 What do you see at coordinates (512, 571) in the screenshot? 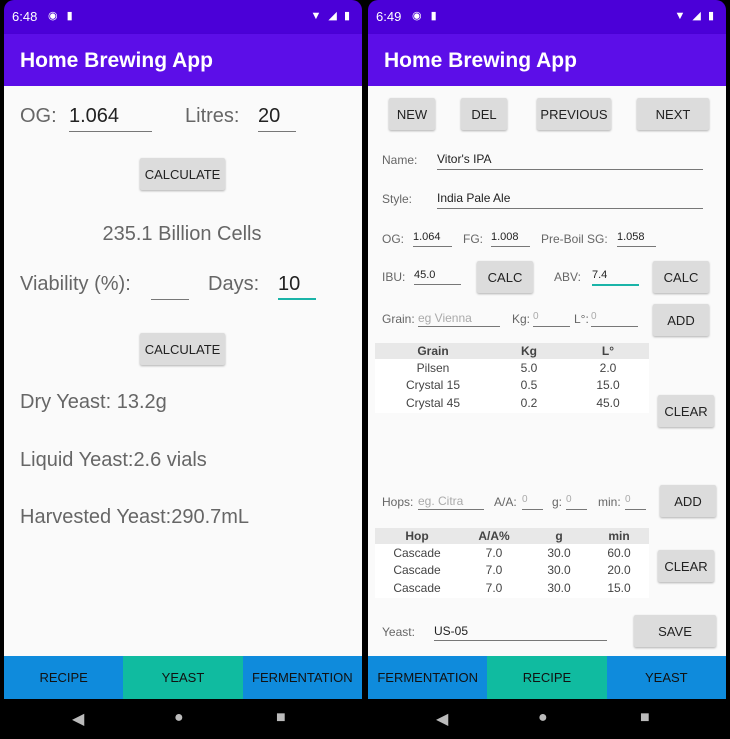
I see `table-row: Cascade 7.0 30.0 20.0` at bounding box center [512, 571].